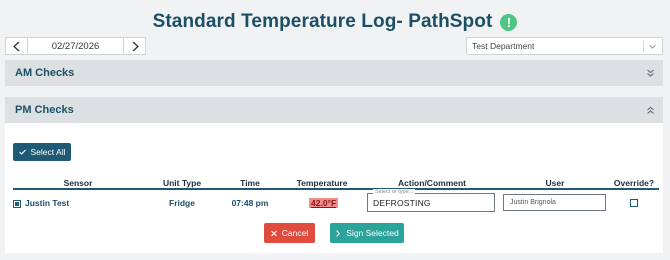  I want to click on select-all-button: Select All, so click(42, 152).